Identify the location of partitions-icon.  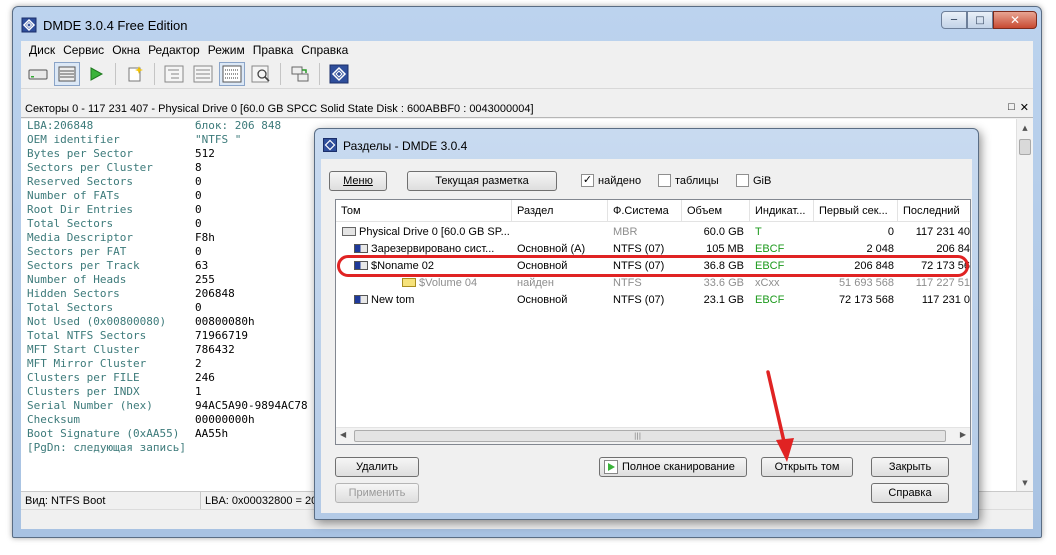
(67, 73).